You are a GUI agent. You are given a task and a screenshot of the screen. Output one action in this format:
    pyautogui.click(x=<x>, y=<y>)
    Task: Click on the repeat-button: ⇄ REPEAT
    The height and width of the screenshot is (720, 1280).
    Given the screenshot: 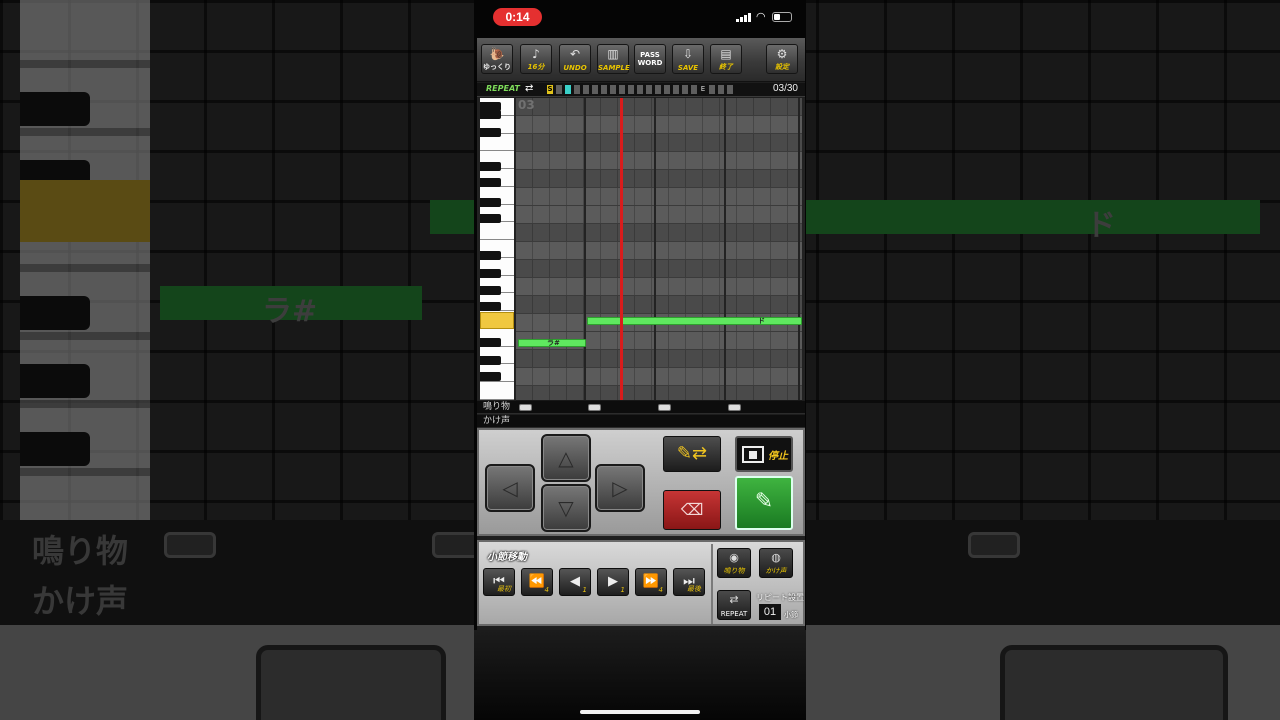 What is the action you would take?
    pyautogui.click(x=734, y=605)
    